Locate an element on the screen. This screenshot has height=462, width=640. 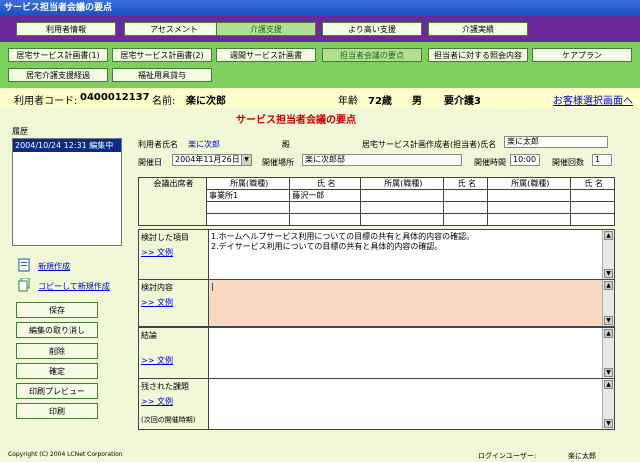
date-select: 2004年11月26日 ▼ is located at coordinates (212, 160).